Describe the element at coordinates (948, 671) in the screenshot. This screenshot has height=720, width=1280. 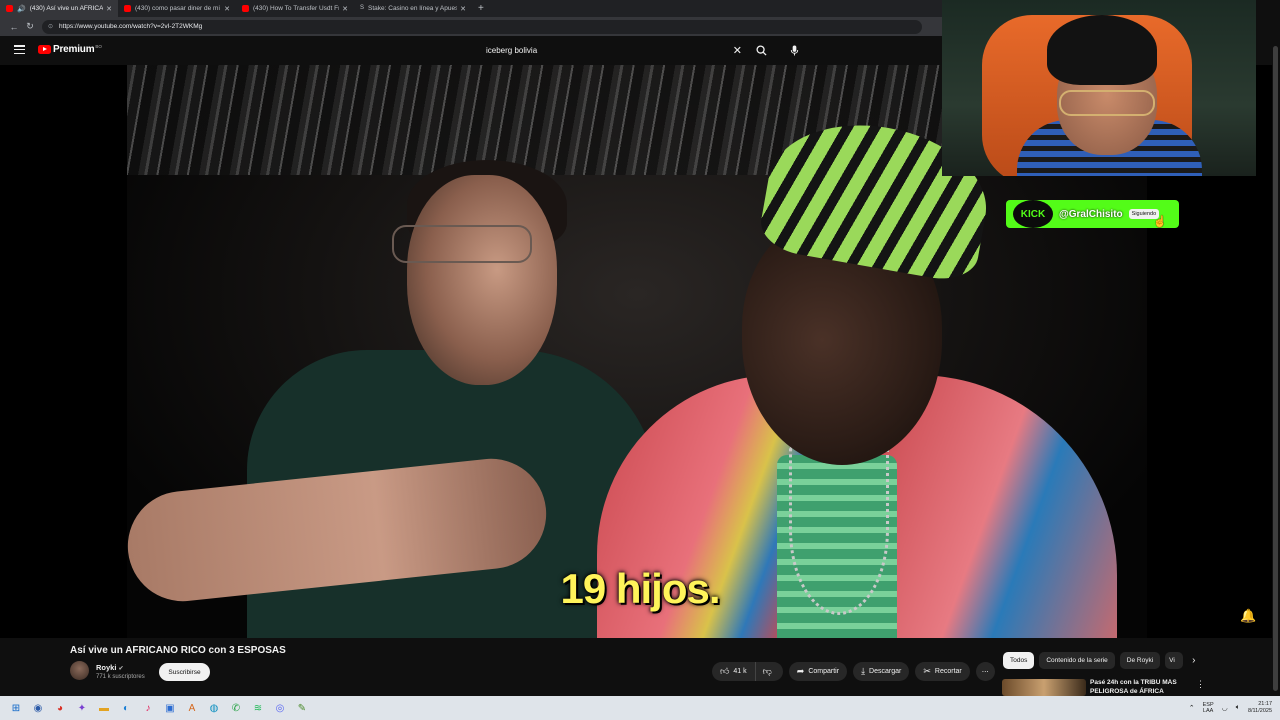
I see `clip-label: Recortar` at that location.